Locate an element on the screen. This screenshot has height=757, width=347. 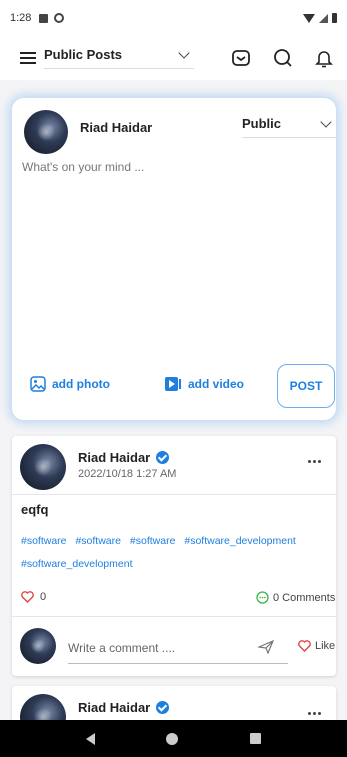
like-count-value: 0 is located at coordinates (43, 597).